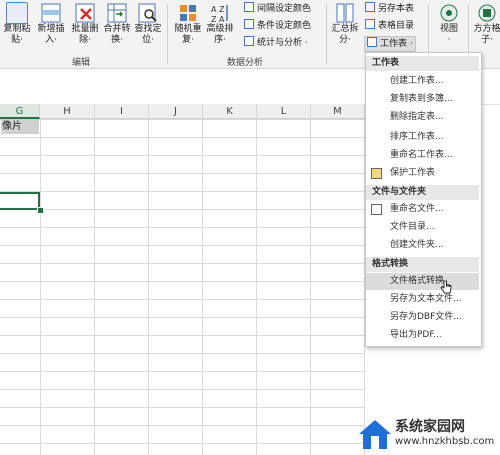  Describe the element at coordinates (245, 63) in the screenshot. I see `group-label-data-analysis: 数据分析` at that location.